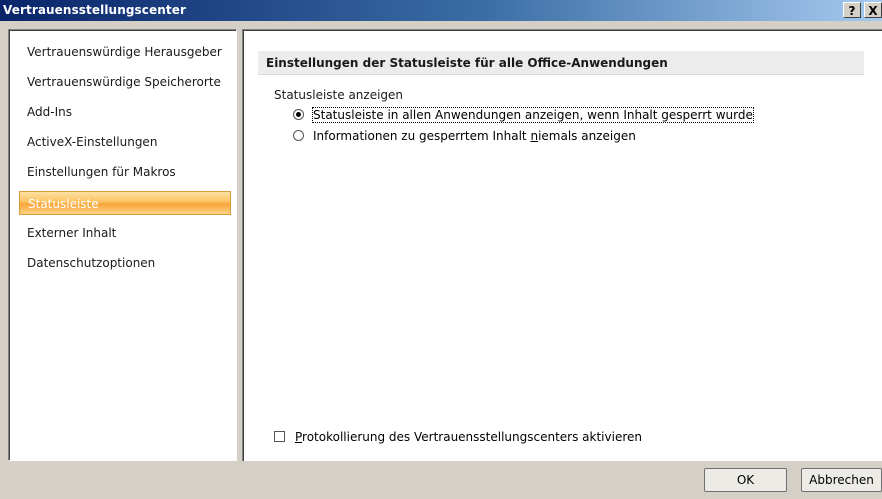 Image resolution: width=882 pixels, height=499 pixels. Describe the element at coordinates (125, 263) in the screenshot. I see `nav-item-privacy-options: Datenschutzoptionen` at that location.